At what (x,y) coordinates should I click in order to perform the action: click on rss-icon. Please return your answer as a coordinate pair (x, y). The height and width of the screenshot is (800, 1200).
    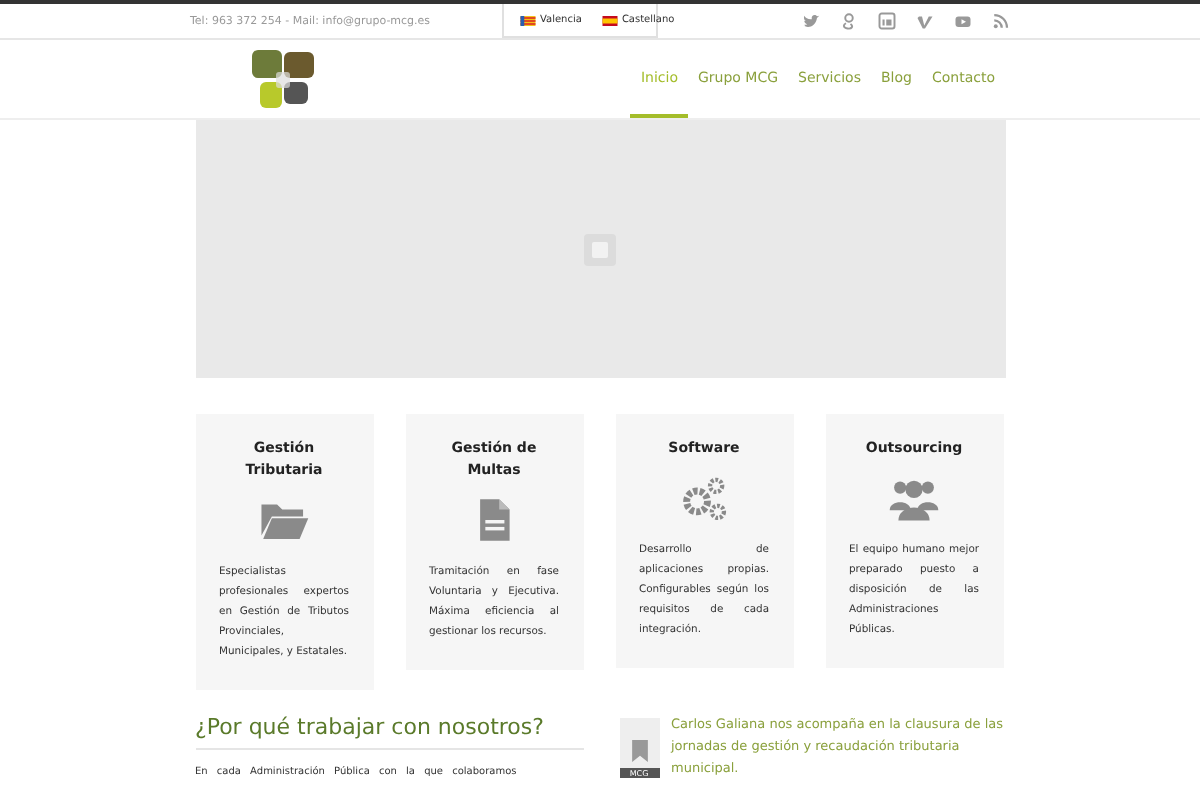
    Looking at the image, I should click on (1001, 21).